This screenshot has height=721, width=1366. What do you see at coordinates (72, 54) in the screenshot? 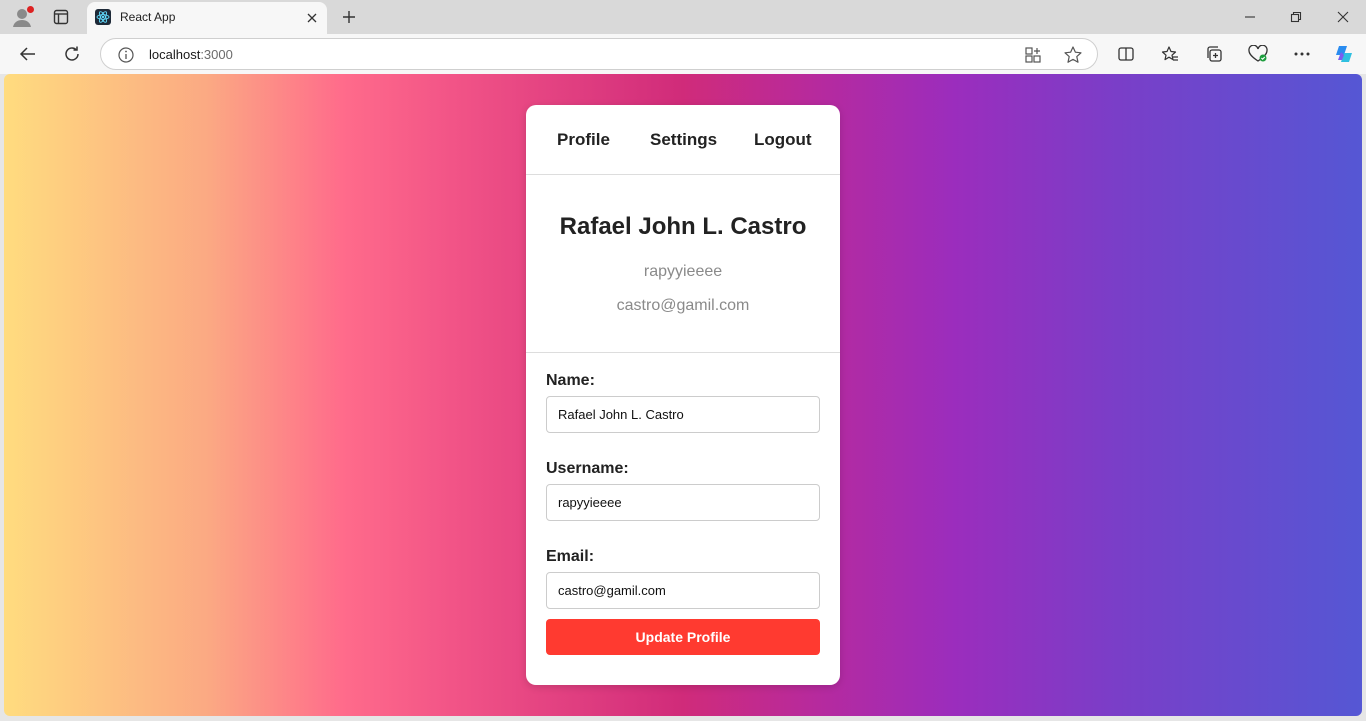
I see `reload-icon` at bounding box center [72, 54].